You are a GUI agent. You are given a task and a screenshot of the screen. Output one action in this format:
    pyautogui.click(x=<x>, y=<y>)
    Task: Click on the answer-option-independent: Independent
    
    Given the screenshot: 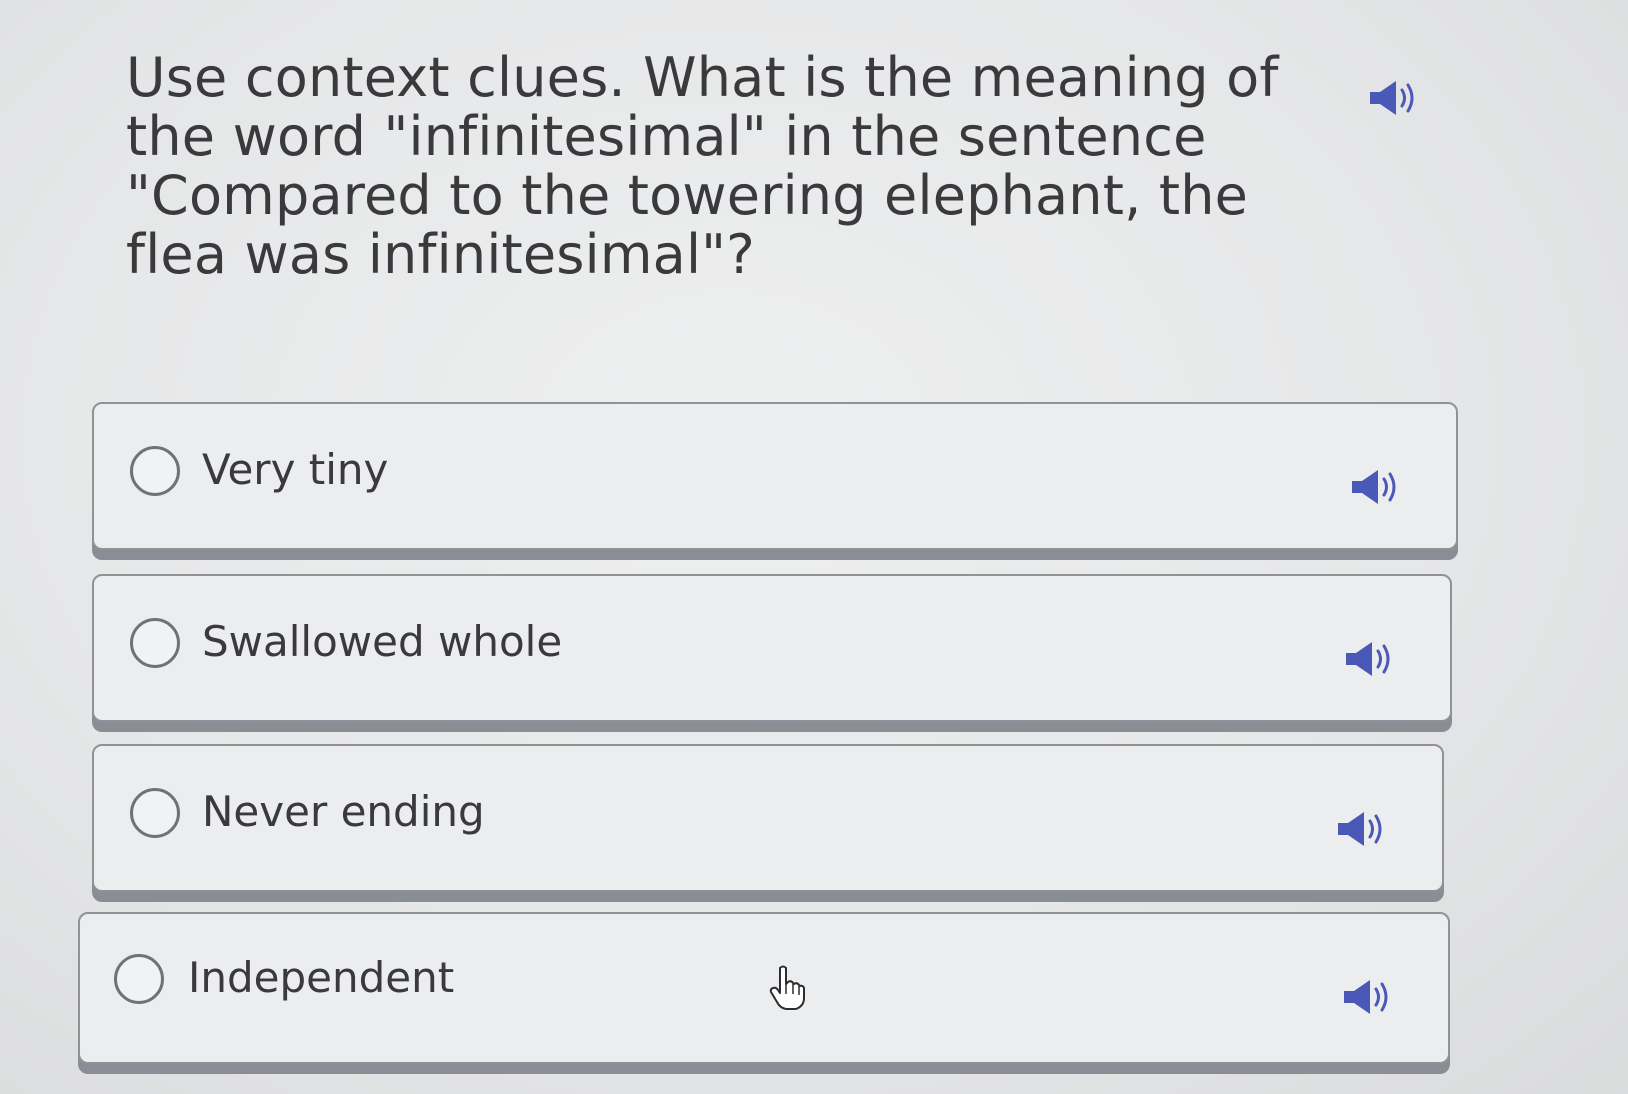 What is the action you would take?
    pyautogui.click(x=764, y=988)
    